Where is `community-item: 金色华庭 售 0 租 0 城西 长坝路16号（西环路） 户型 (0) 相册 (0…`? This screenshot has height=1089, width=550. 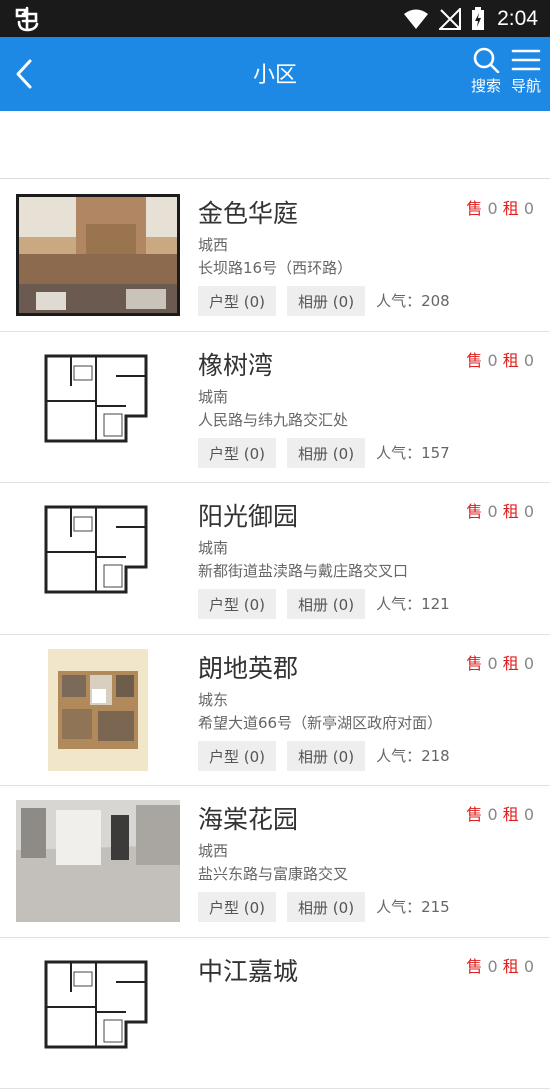 community-item: 金色华庭 售 0 租 0 城西 长坝路16号（西环路） 户型 (0) 相册 (0… is located at coordinates (275, 256).